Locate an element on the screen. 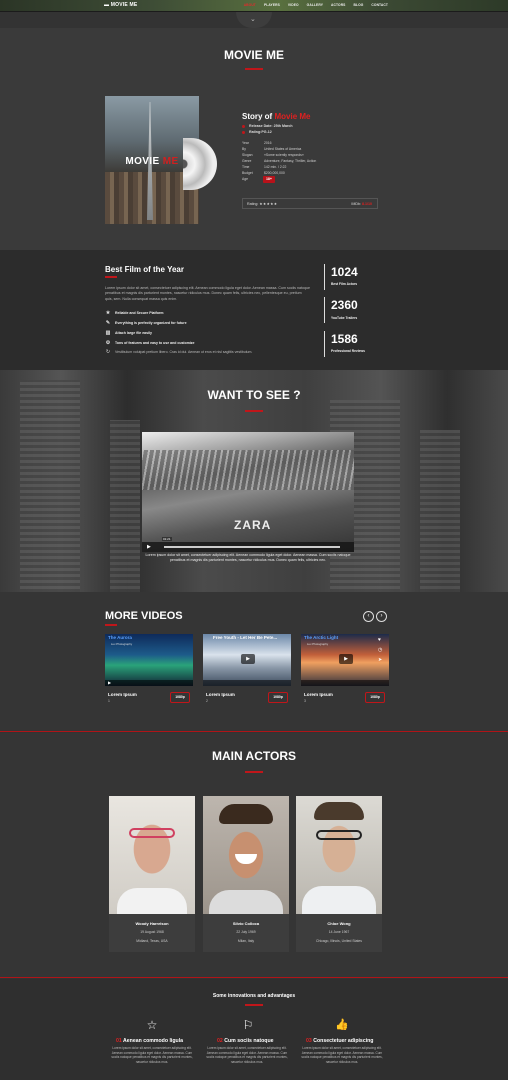 Image resolution: width=508 pixels, height=1080 pixels. rating-pg: Rating:PG-12 is located at coordinates (260, 132).